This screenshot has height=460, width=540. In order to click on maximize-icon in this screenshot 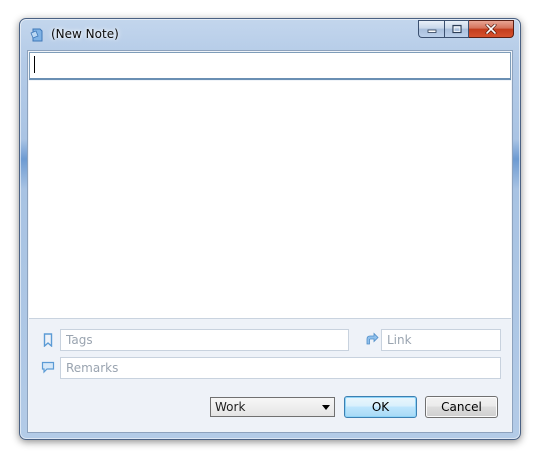, I will do `click(456, 29)`.